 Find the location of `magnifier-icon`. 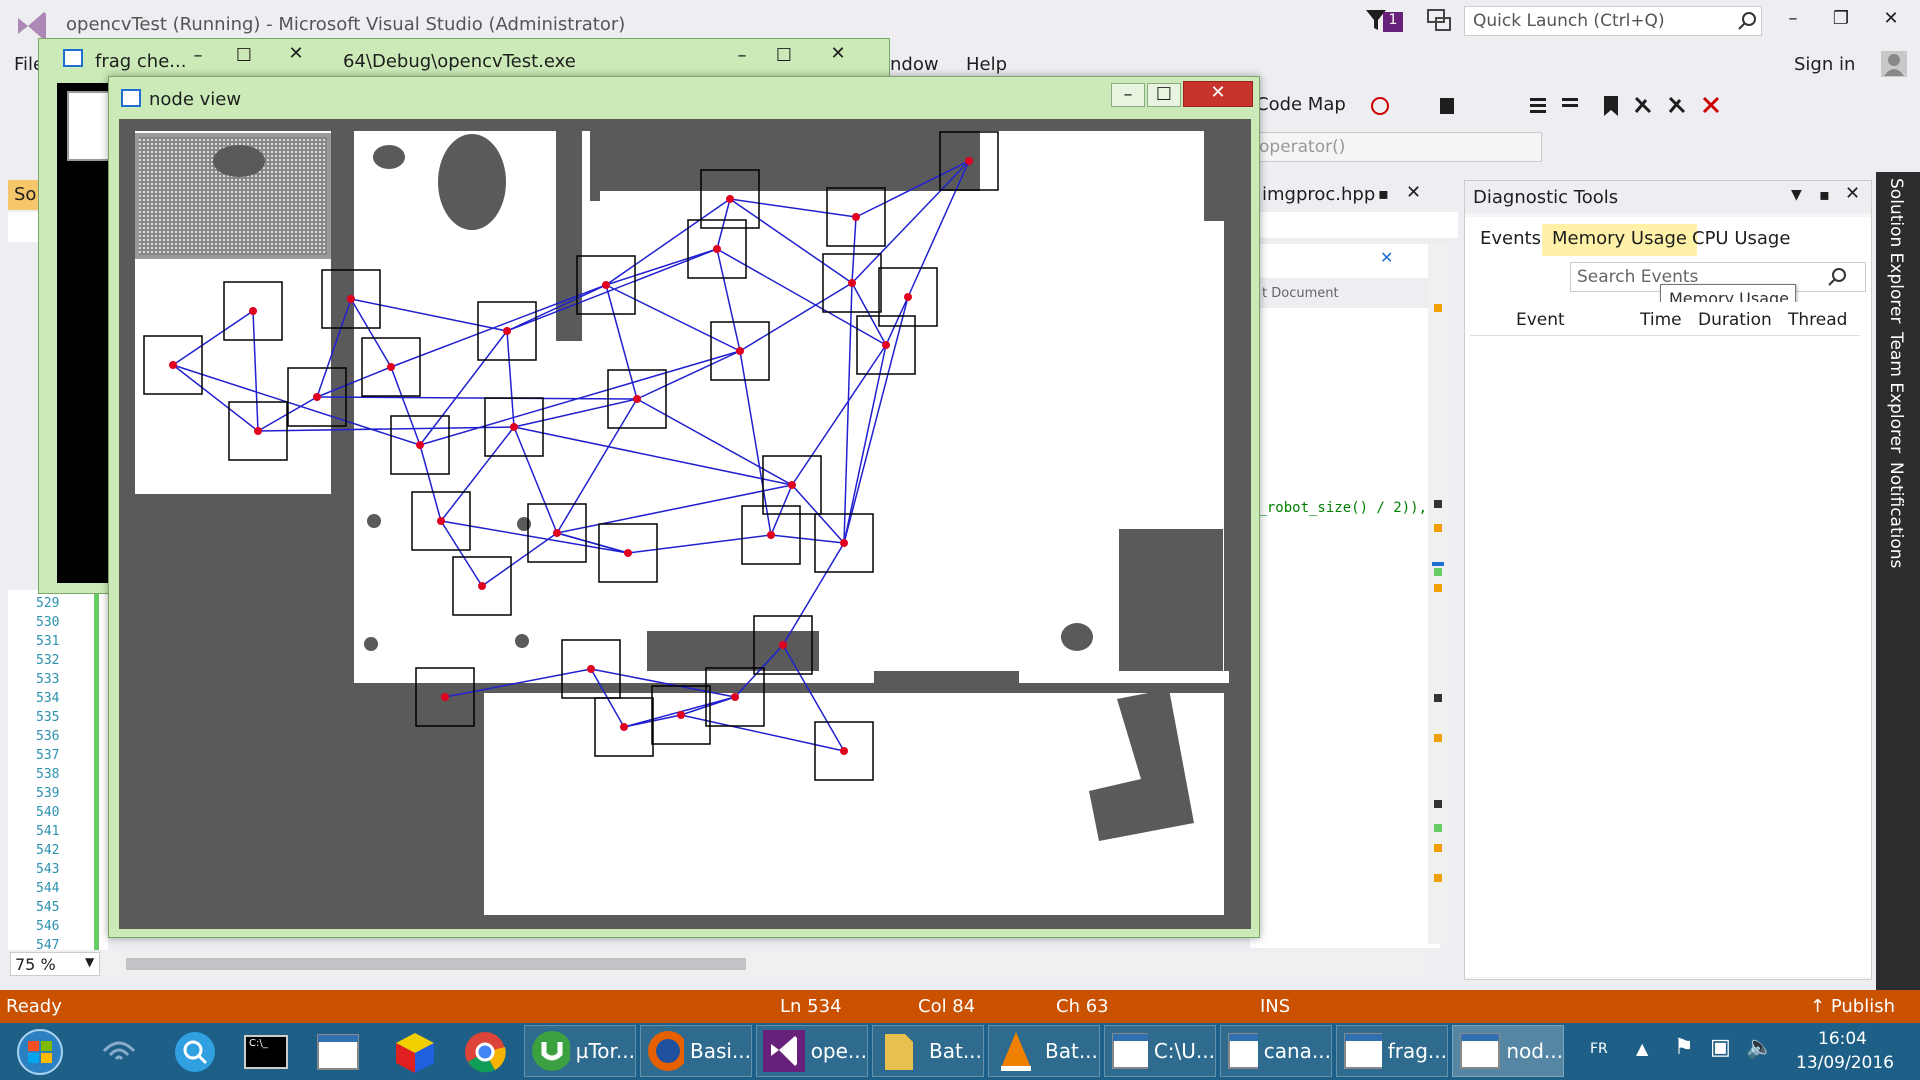

magnifier-icon is located at coordinates (195, 1052).